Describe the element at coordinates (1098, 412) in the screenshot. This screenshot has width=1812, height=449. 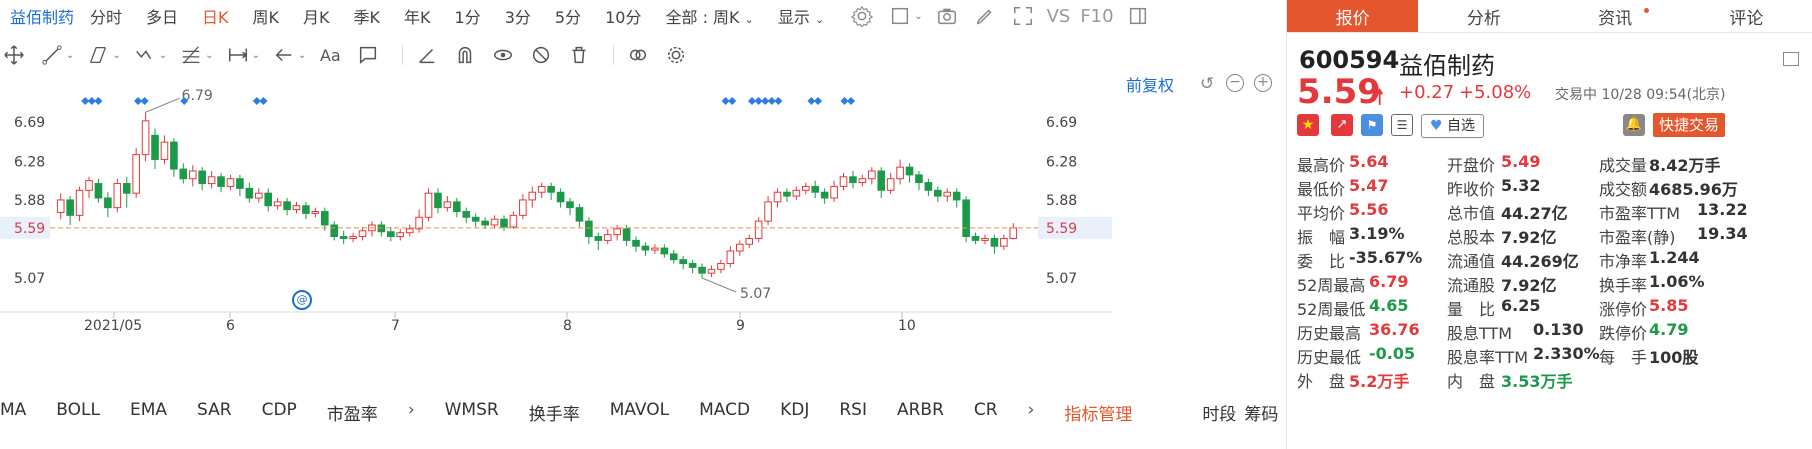
I see `indicator-manage-button: 指标管理` at that location.